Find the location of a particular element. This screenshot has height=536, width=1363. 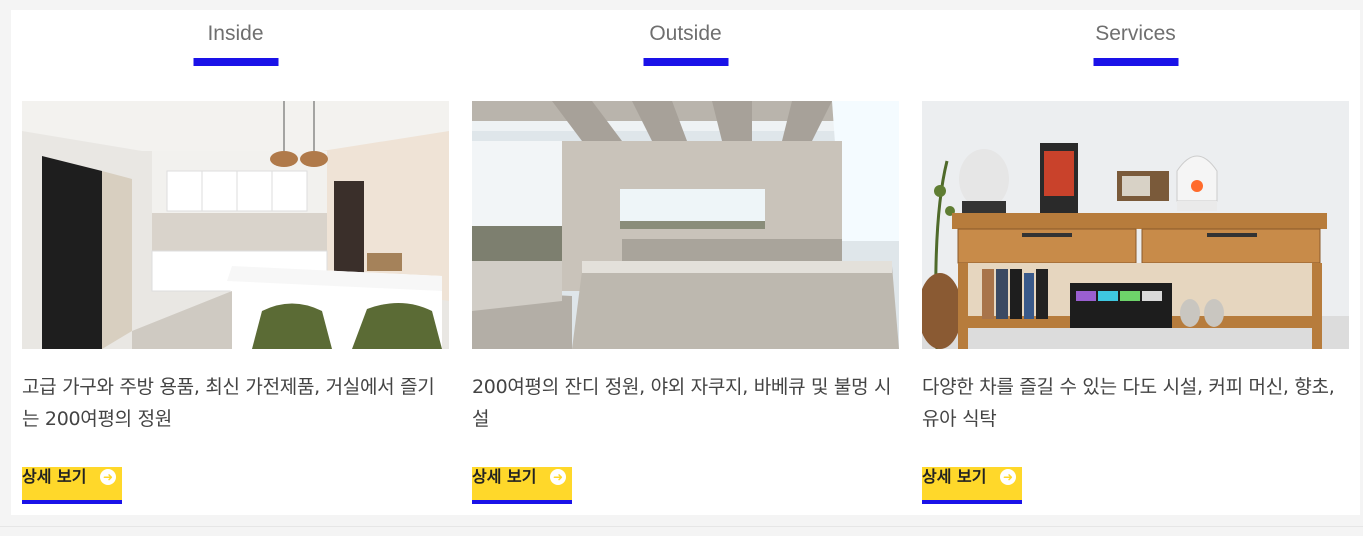

services-photo is located at coordinates (1135, 225).